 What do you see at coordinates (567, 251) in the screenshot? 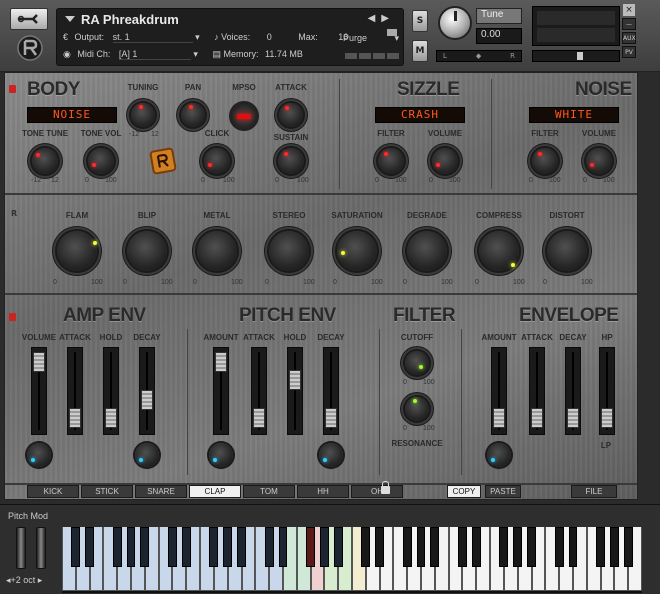
I see `fx-distort-knob` at bounding box center [567, 251].